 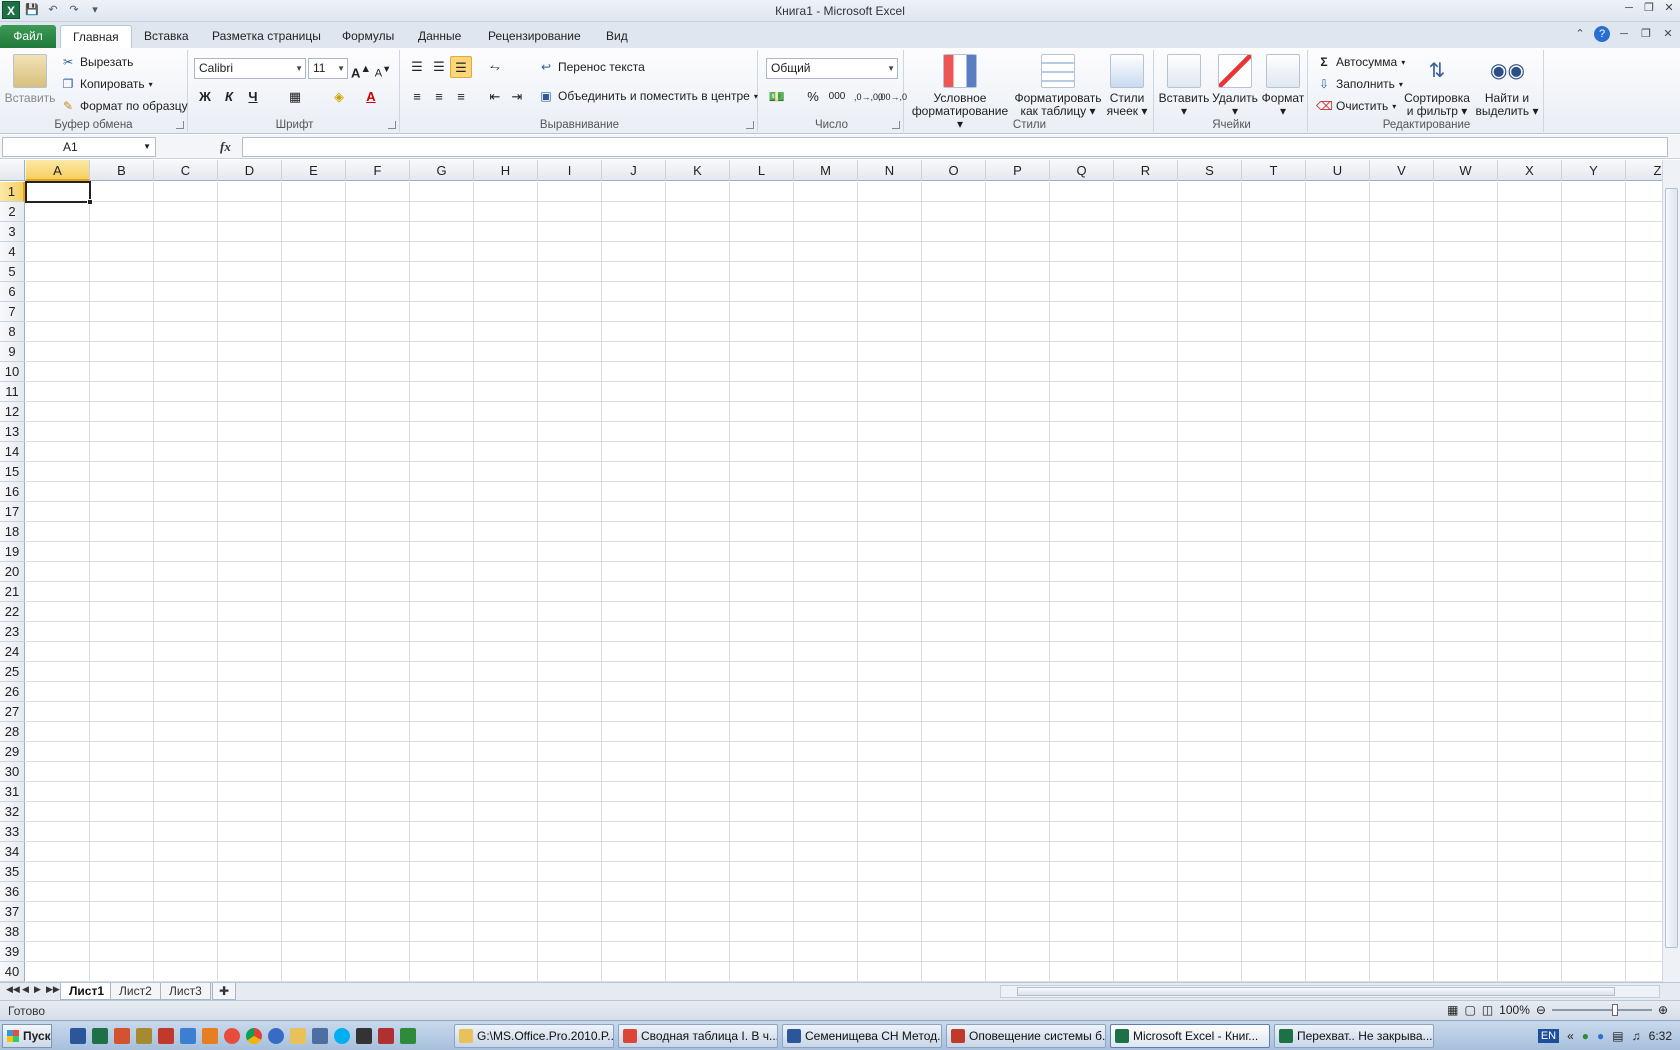 What do you see at coordinates (96, 62) in the screenshot?
I see `cut-button: ✂ Вырезать` at bounding box center [96, 62].